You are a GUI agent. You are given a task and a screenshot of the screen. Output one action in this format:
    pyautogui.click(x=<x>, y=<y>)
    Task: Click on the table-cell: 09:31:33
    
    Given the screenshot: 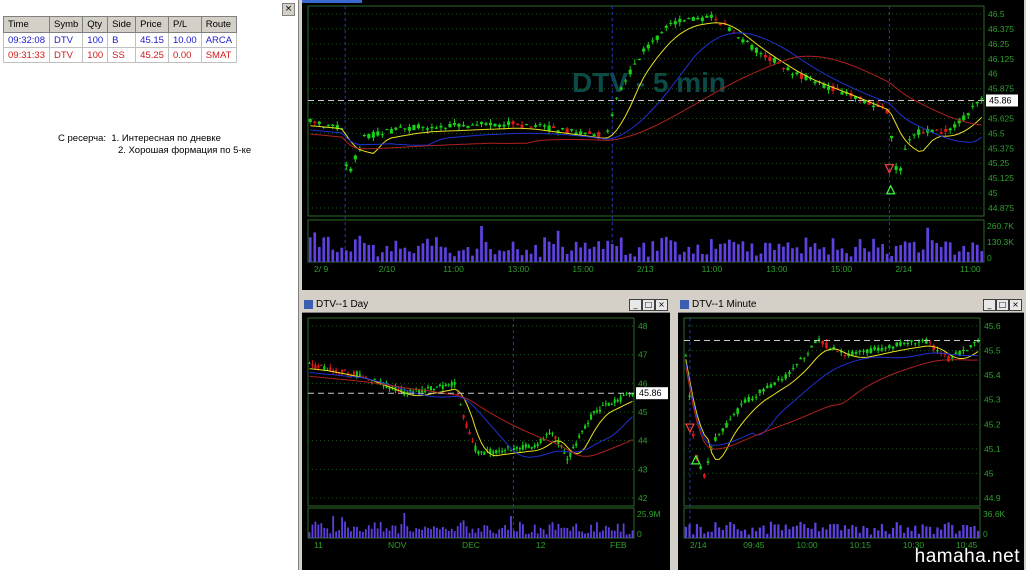 What is the action you would take?
    pyautogui.click(x=26, y=55)
    